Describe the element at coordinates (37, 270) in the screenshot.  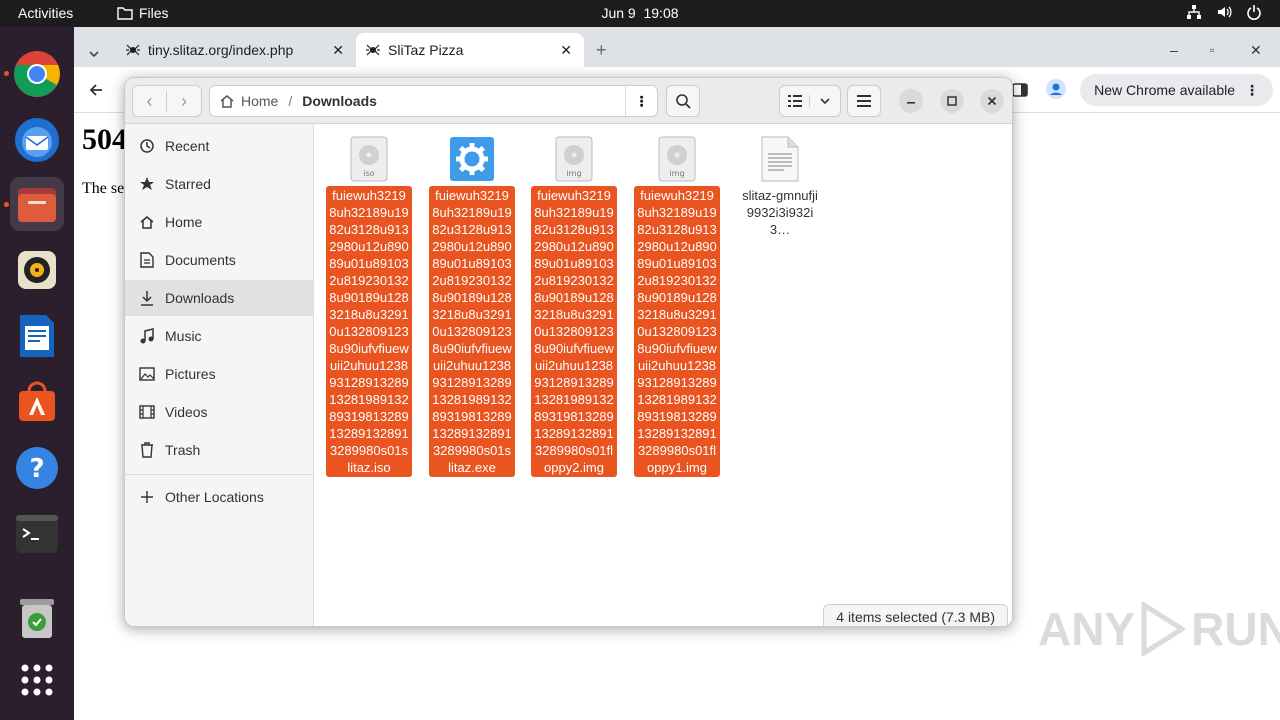
I see `dock-rhythmbox` at that location.